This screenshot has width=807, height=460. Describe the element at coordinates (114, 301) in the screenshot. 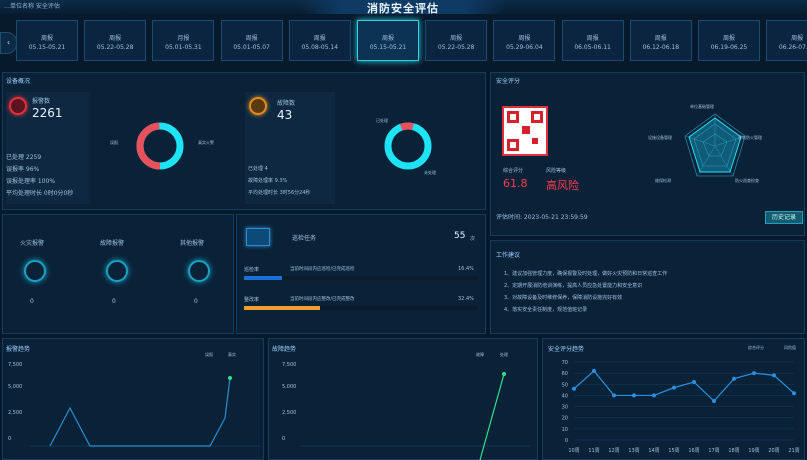

I see `stat-value-2: 0` at that location.